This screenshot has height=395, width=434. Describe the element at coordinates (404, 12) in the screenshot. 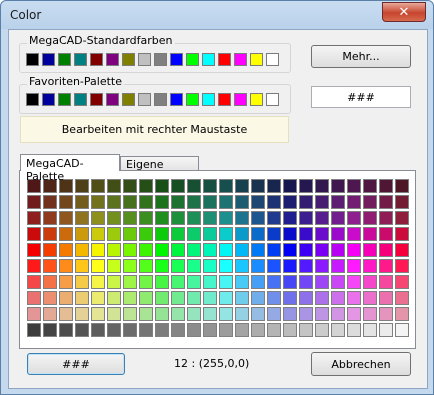

I see `close-button: ✕` at that location.